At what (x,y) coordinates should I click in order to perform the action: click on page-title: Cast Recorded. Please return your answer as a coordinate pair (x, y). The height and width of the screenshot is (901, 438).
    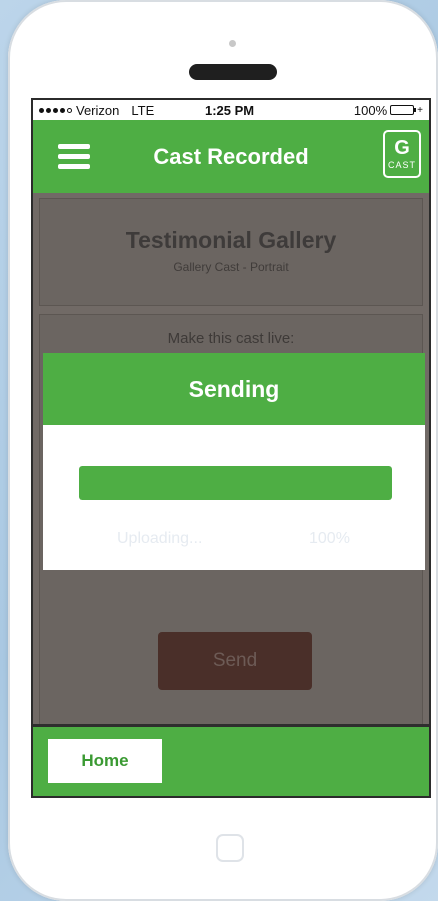
    Looking at the image, I should click on (231, 156).